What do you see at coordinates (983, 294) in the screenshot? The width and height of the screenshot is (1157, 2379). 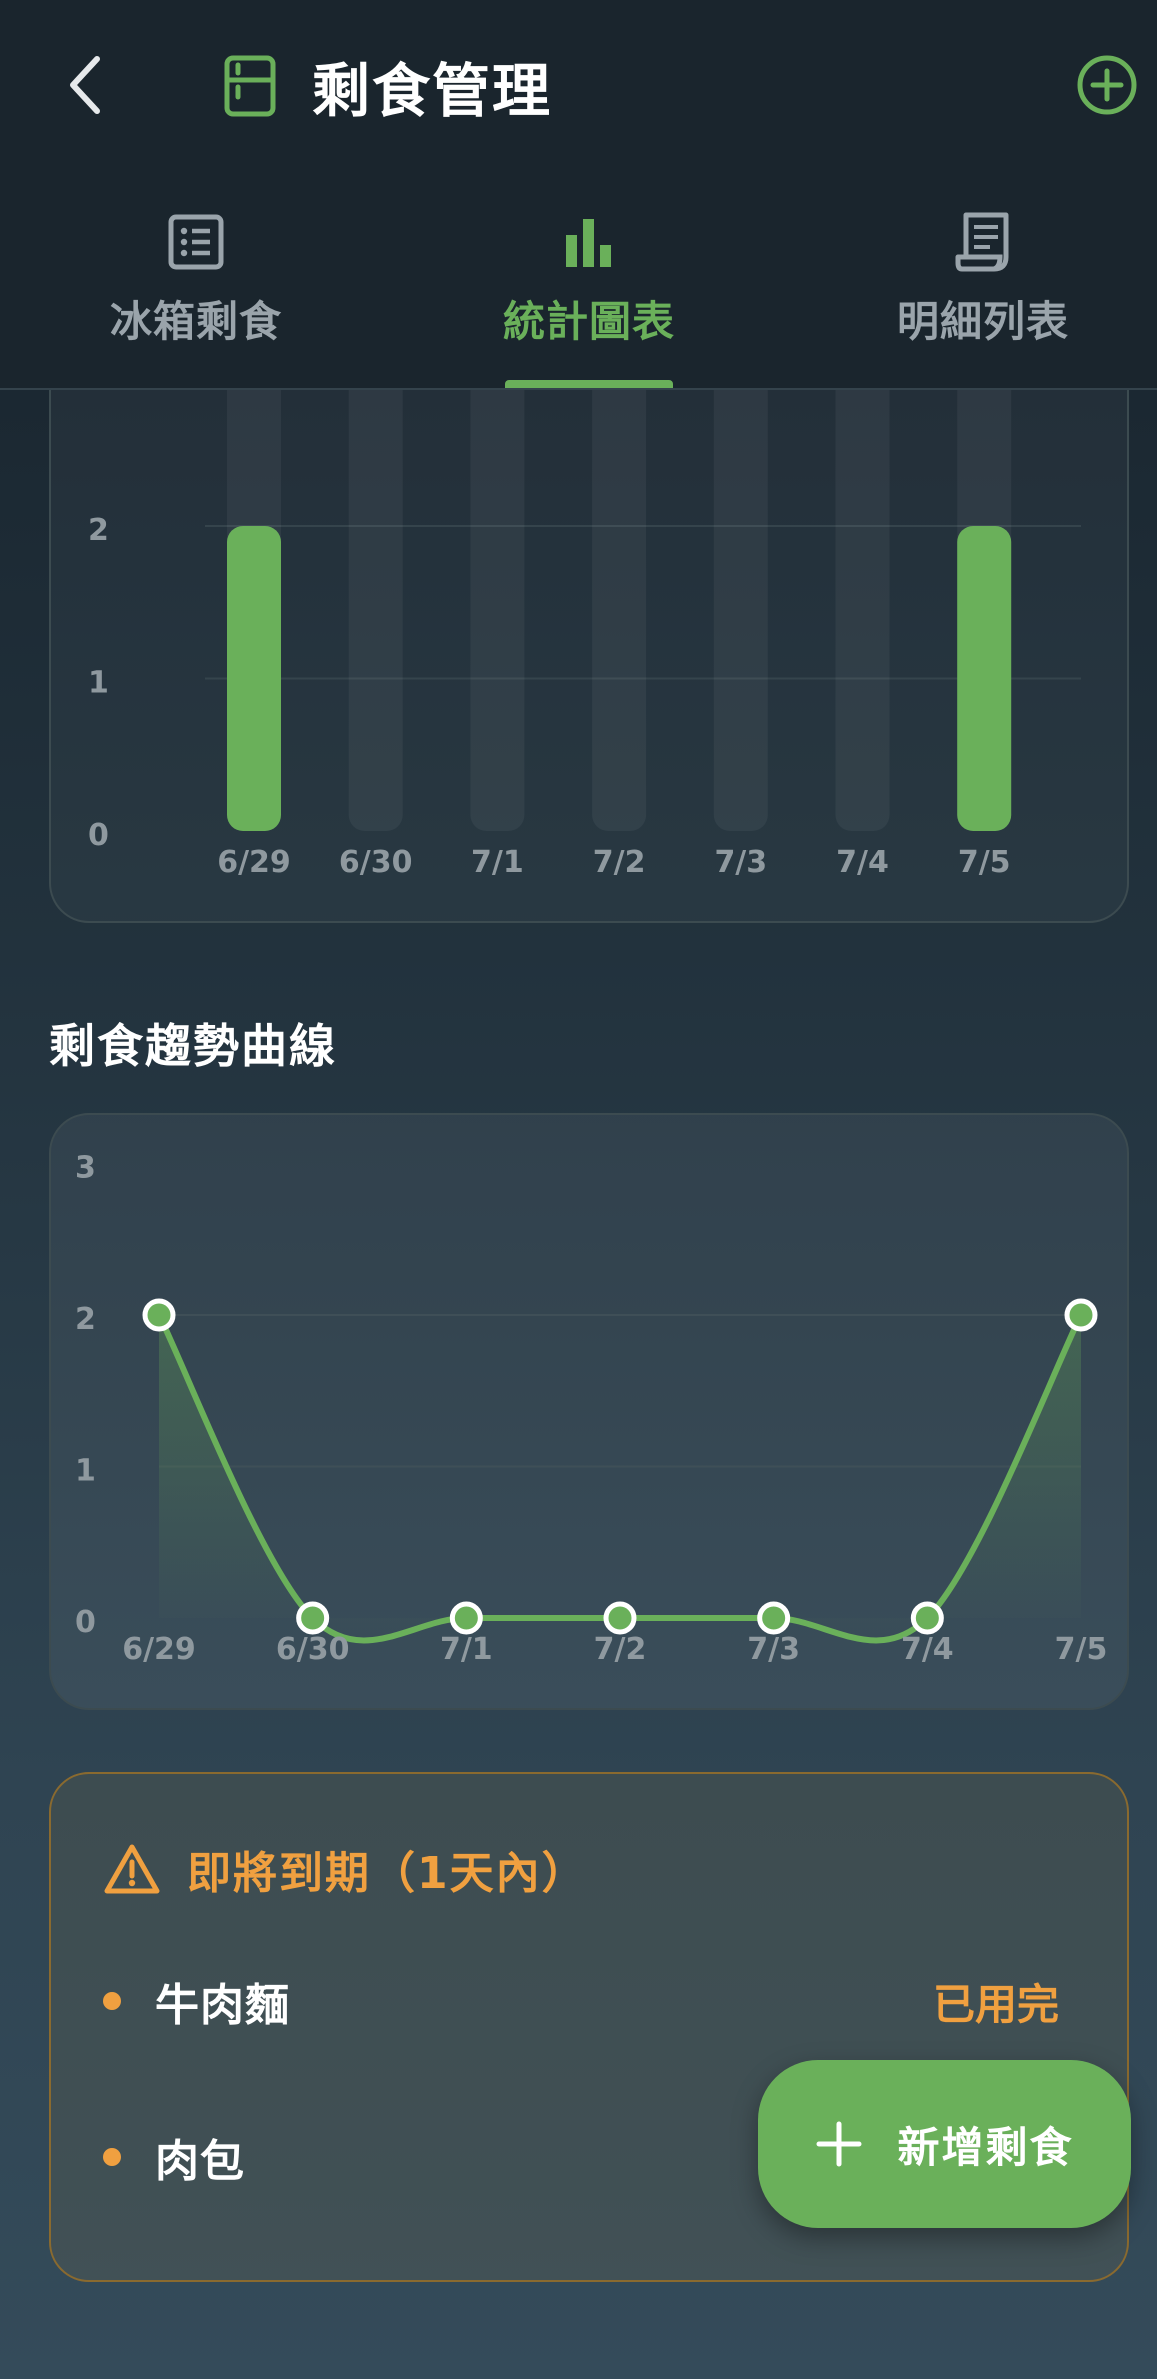 I see `tab-detail-list: 明細列表` at bounding box center [983, 294].